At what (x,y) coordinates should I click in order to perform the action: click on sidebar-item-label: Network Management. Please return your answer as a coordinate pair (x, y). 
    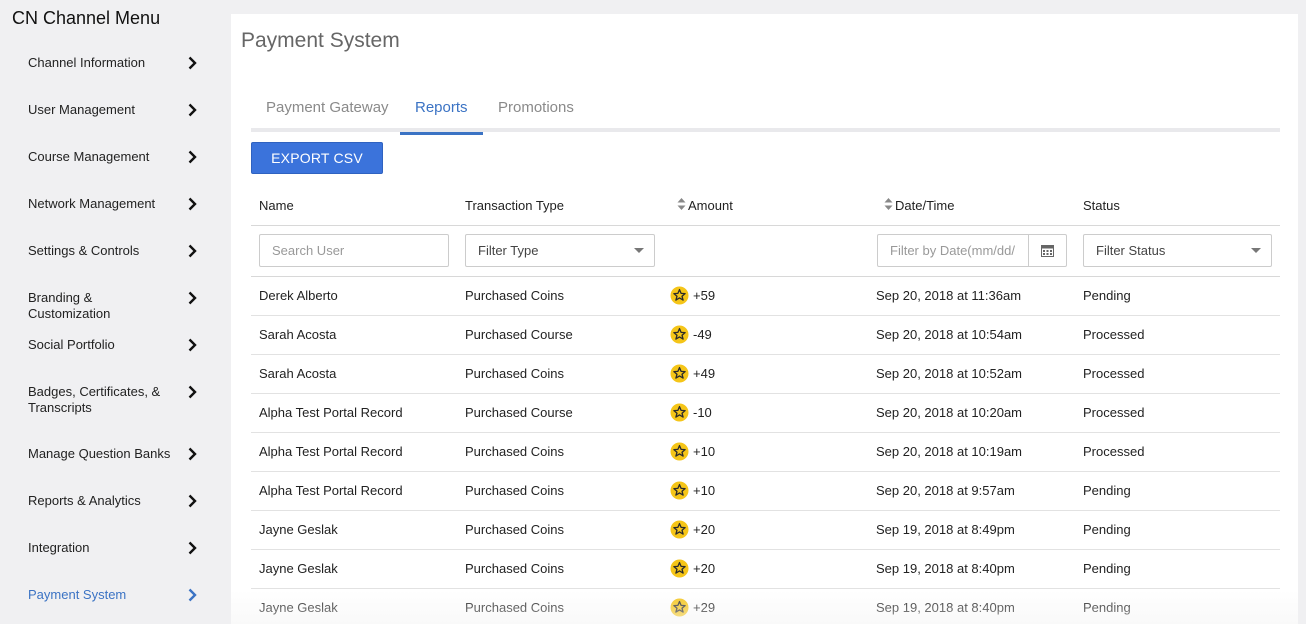
    Looking at the image, I should click on (92, 203).